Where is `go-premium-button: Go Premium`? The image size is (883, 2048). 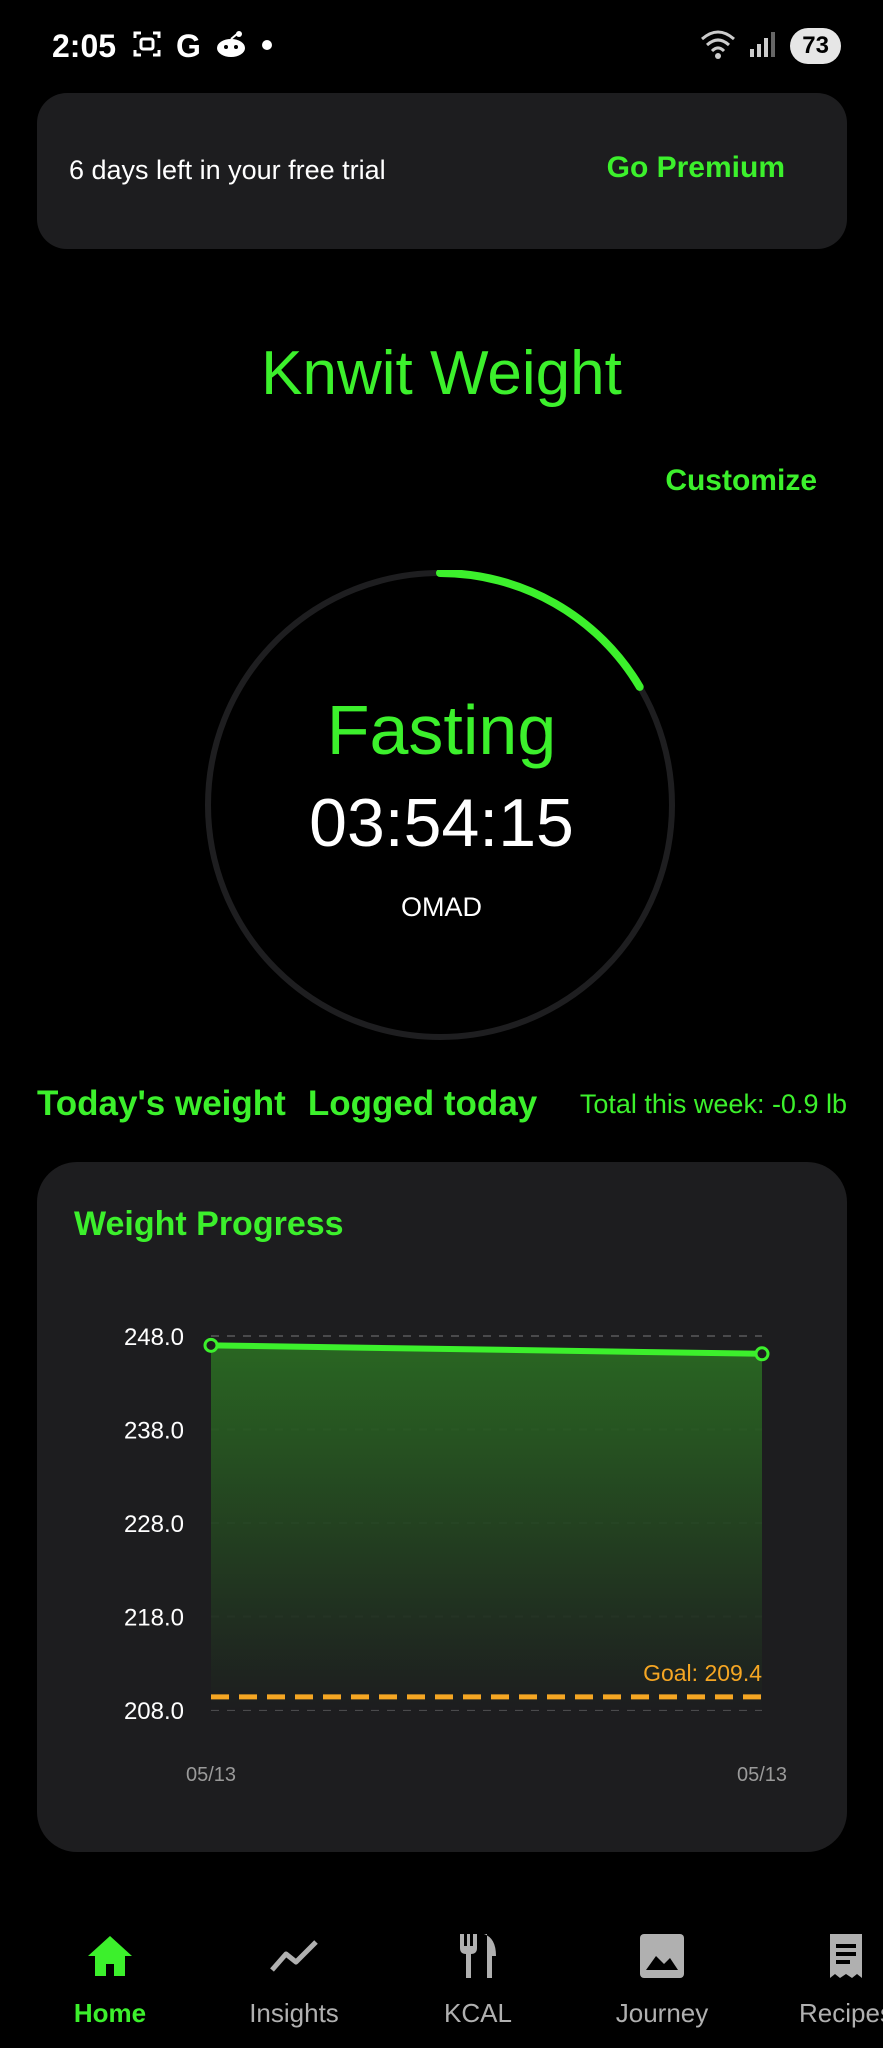
go-premium-button: Go Premium is located at coordinates (696, 168).